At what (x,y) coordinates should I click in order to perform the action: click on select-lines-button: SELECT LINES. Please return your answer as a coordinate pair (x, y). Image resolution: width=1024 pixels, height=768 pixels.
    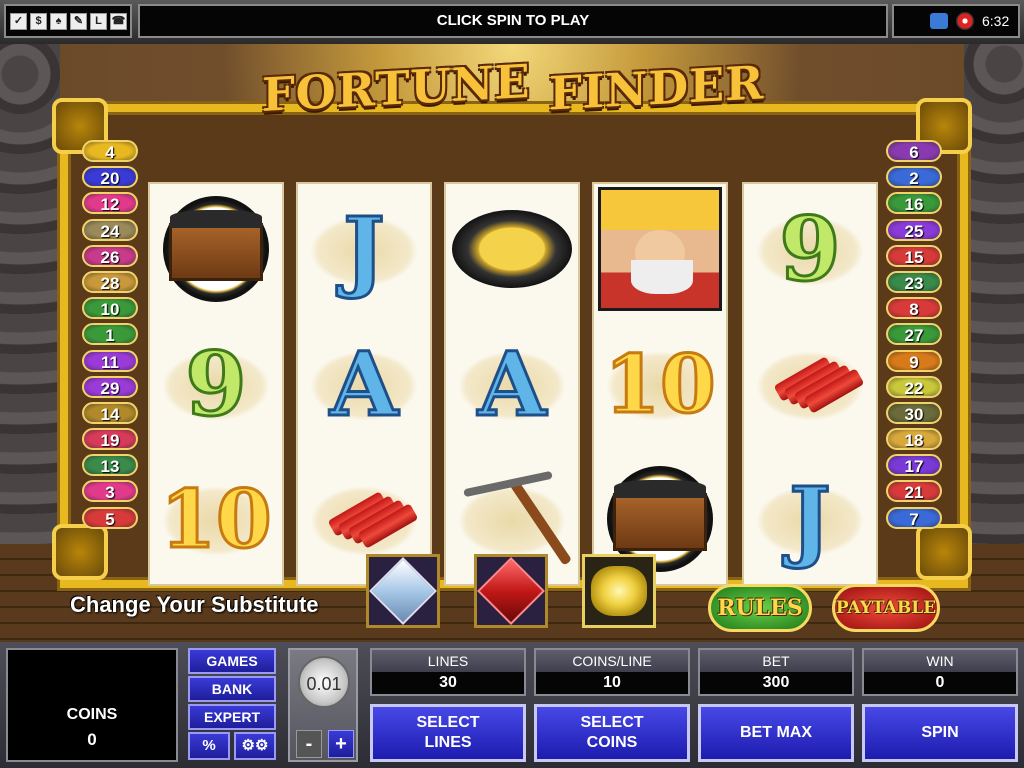
    Looking at the image, I should click on (448, 733).